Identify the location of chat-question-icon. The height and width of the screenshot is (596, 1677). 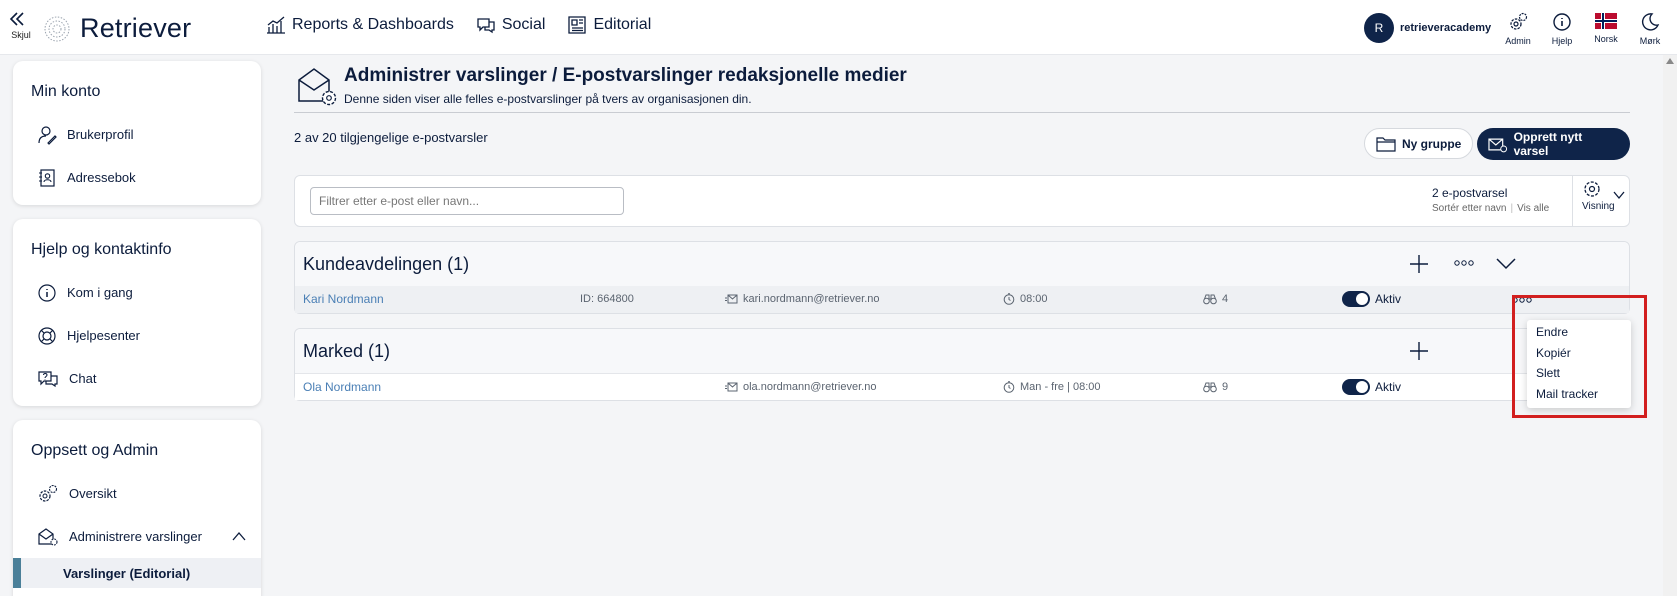
(48, 378).